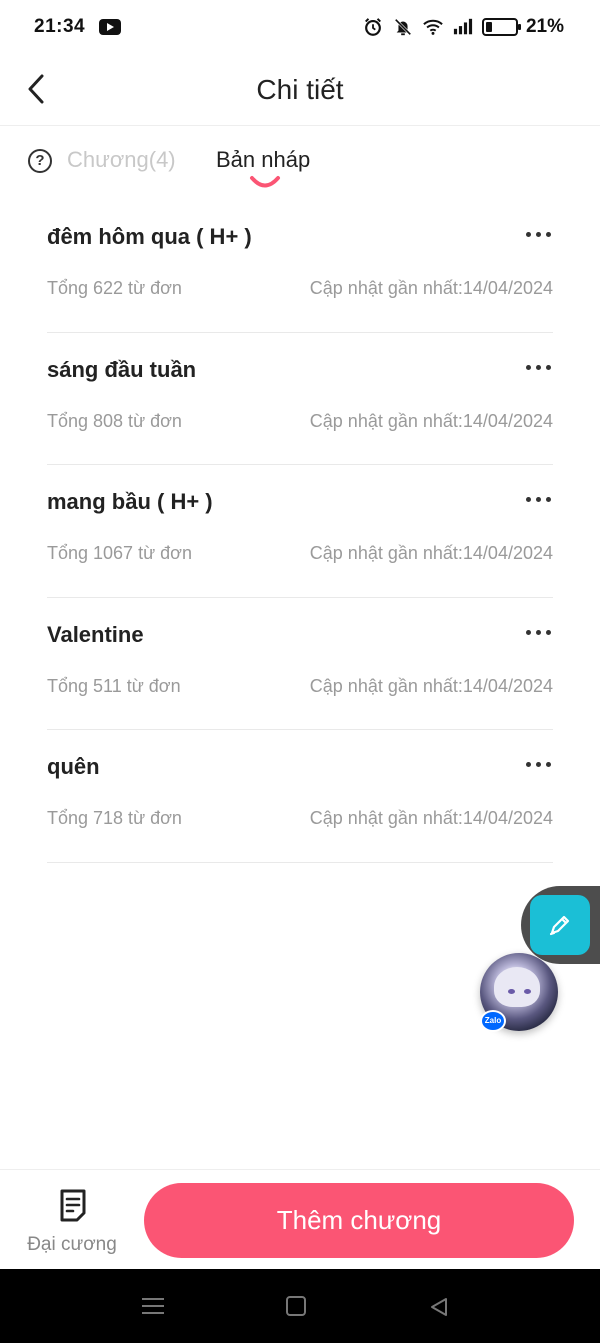 The image size is (600, 1343). I want to click on avatar-image, so click(517, 987).